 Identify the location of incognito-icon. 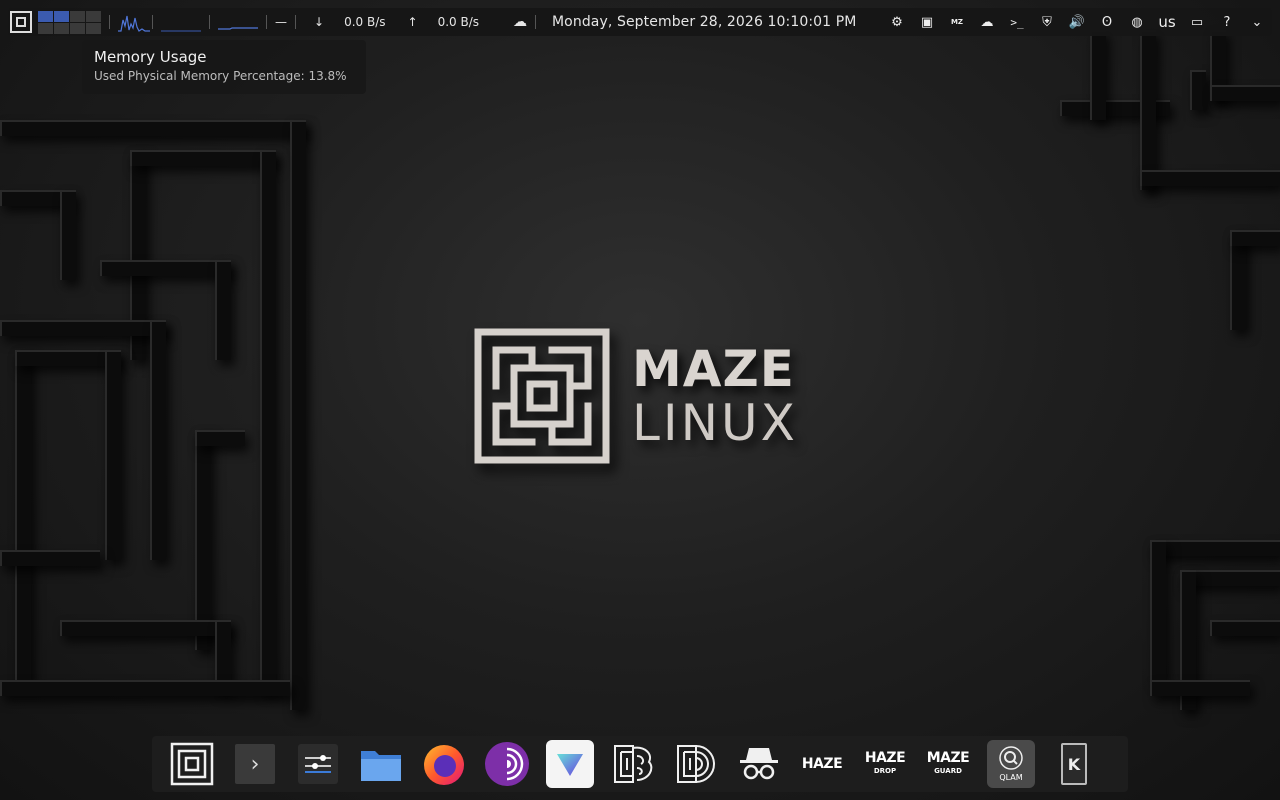
(759, 764).